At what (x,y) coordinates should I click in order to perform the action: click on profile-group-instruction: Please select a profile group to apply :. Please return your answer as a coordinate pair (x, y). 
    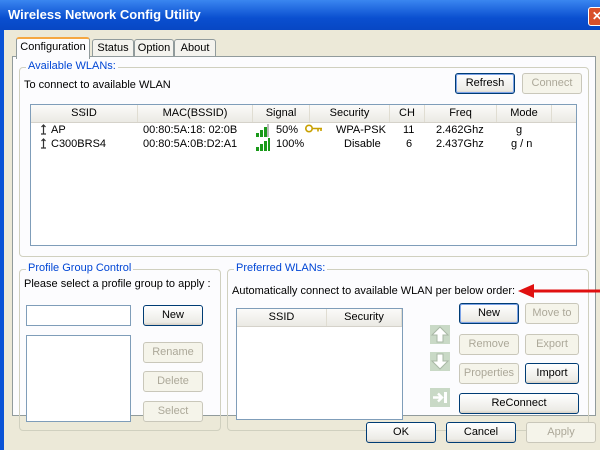
    Looking at the image, I should click on (117, 284).